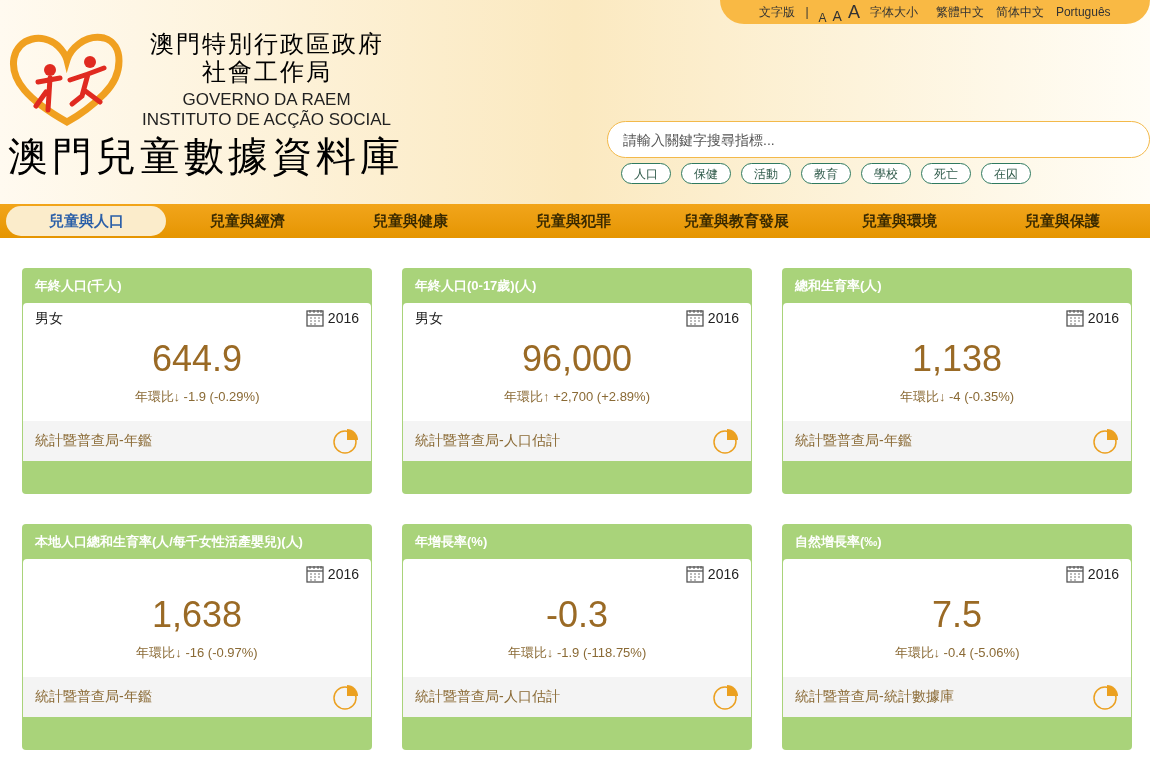 The height and width of the screenshot is (762, 1150). What do you see at coordinates (957, 653) in the screenshot?
I see `year-change-text: 年環比↓ -0.4 (-5.06%)` at bounding box center [957, 653].